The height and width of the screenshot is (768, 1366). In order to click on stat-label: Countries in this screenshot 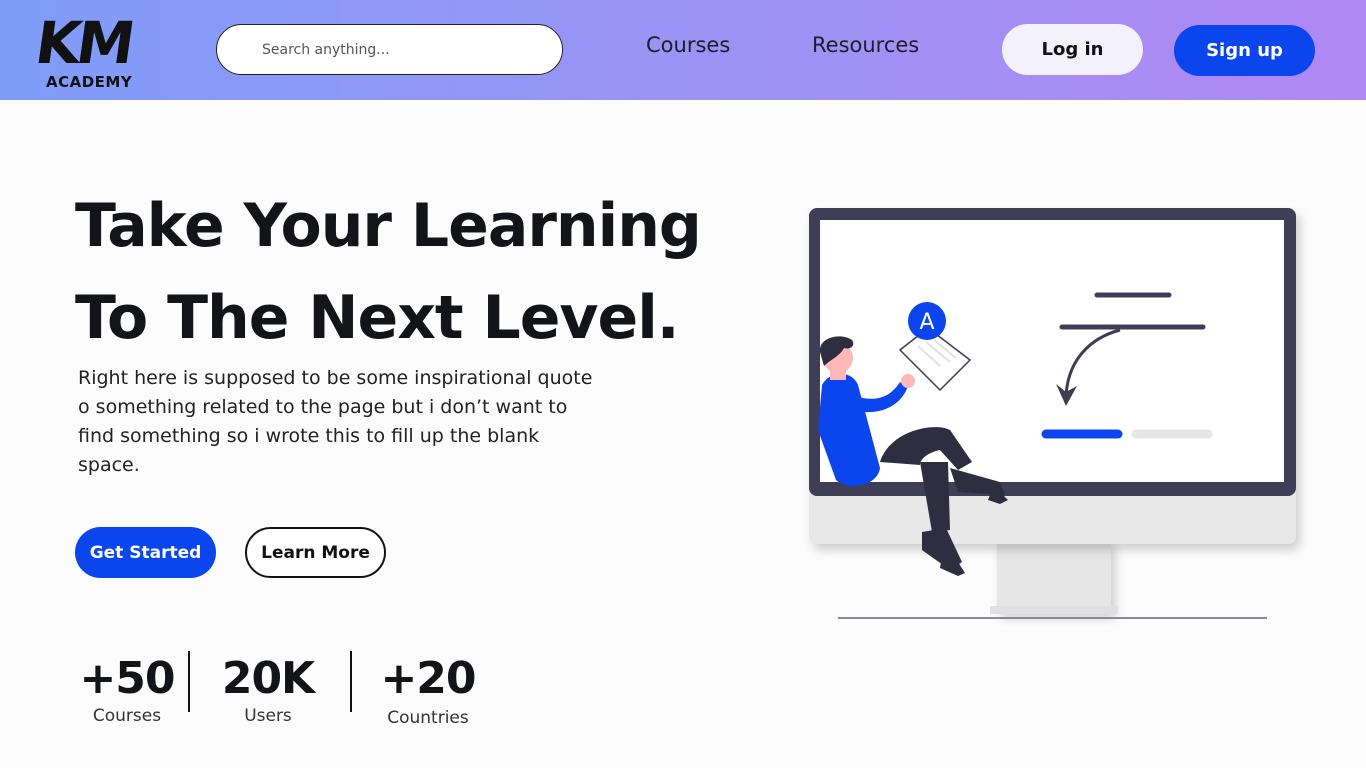, I will do `click(428, 718)`.